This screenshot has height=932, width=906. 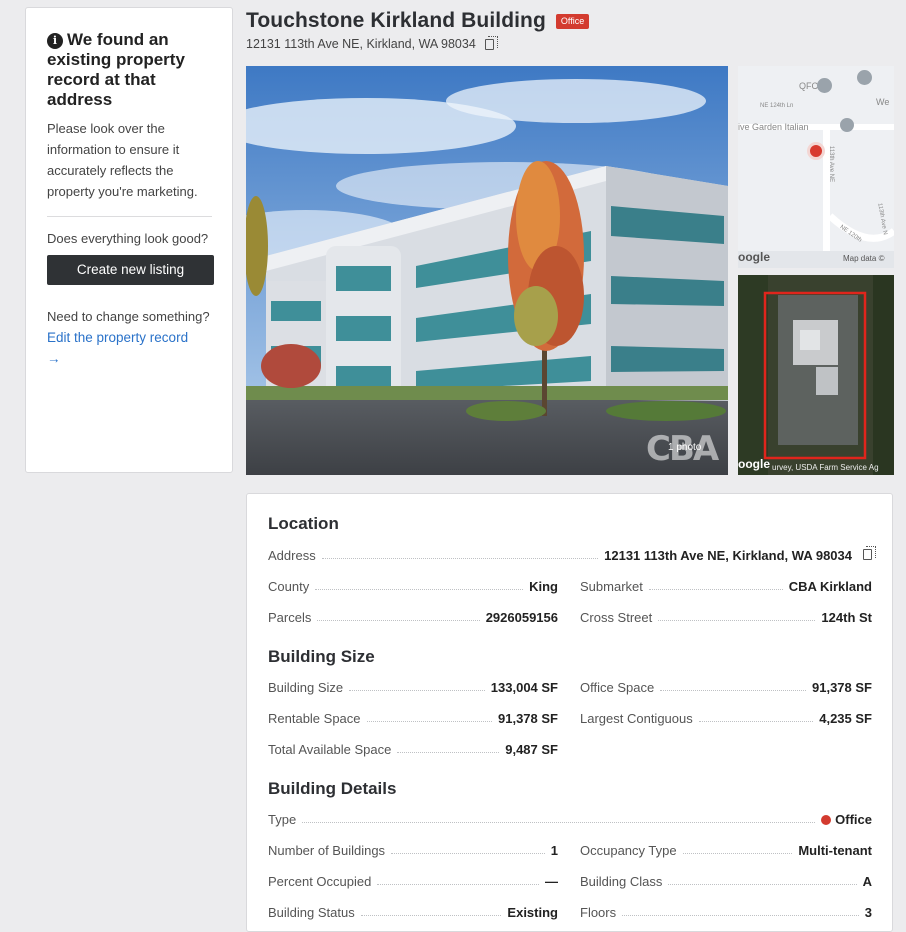 What do you see at coordinates (130, 270) in the screenshot?
I see `create-new-listing-button: Create new listing` at bounding box center [130, 270].